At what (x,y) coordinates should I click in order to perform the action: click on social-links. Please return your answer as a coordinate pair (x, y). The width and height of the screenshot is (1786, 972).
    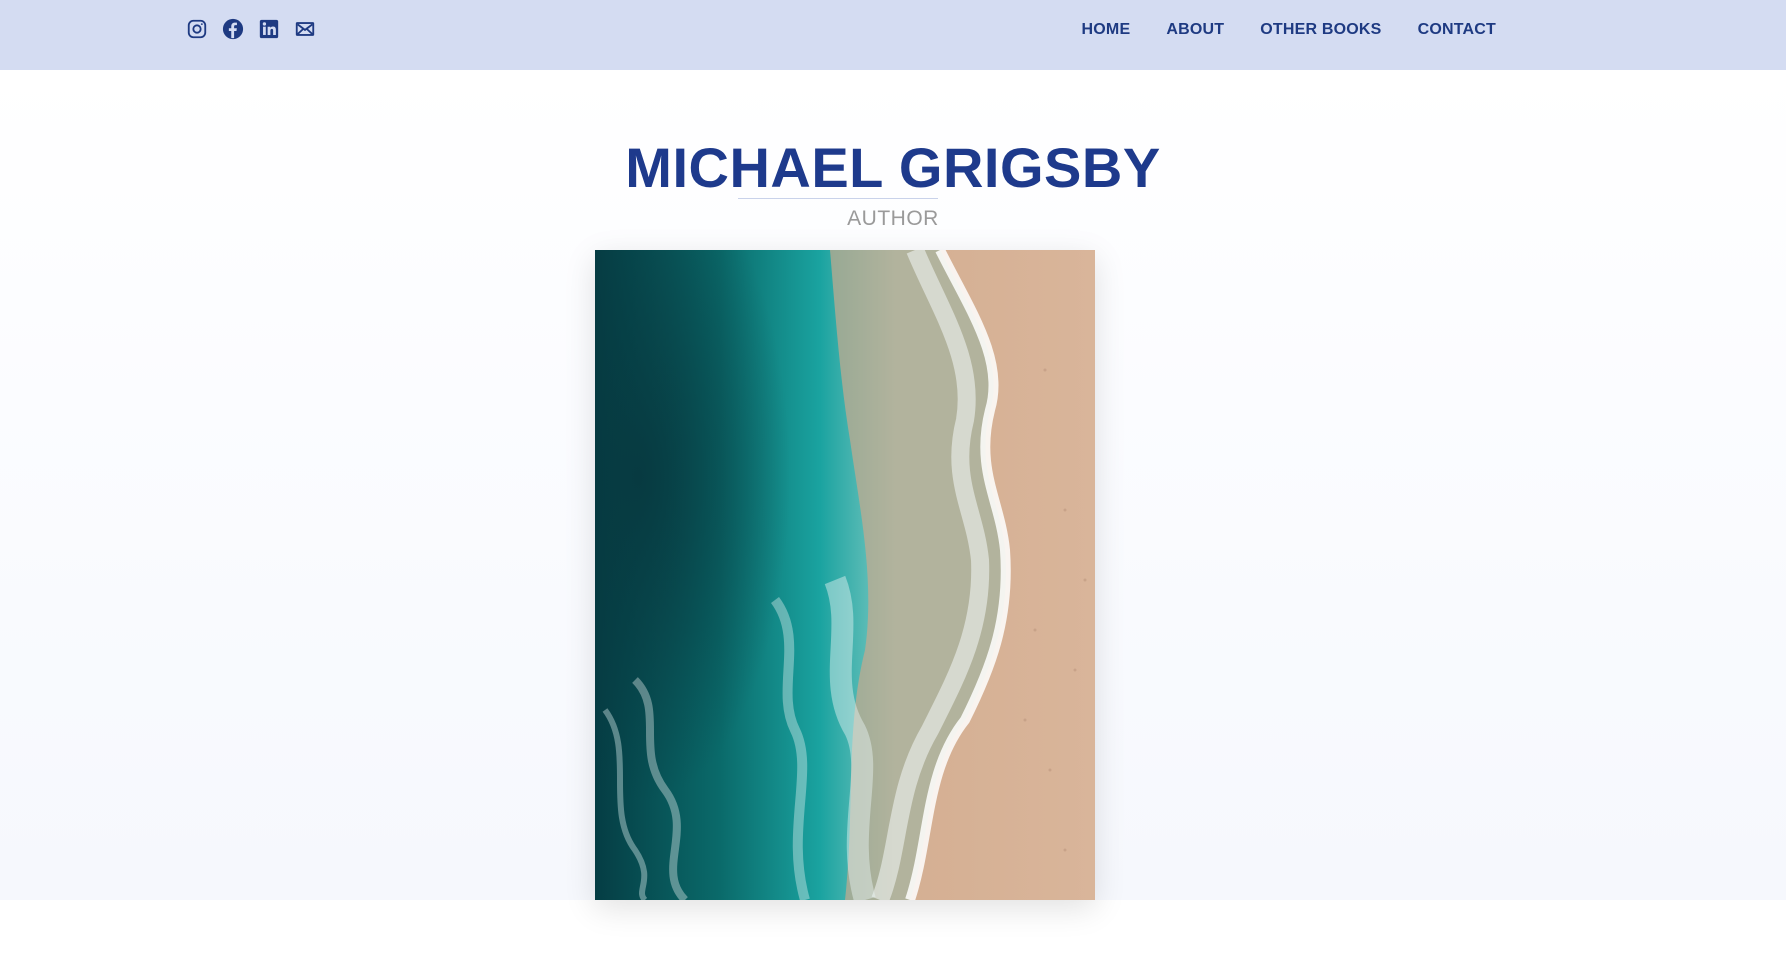
    Looking at the image, I should click on (251, 29).